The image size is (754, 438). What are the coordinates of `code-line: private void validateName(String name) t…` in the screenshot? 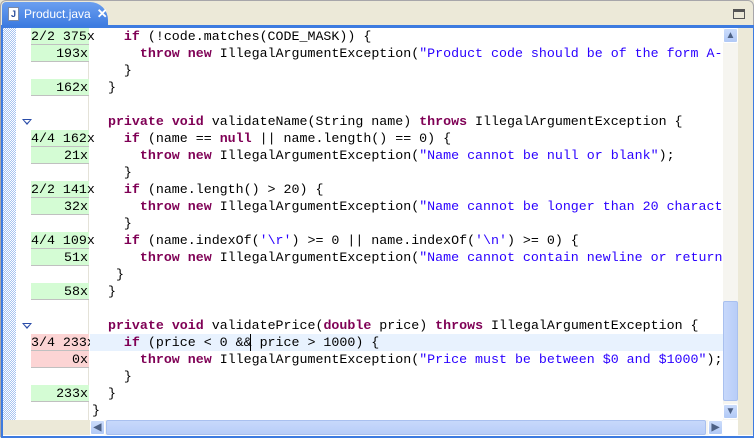 It's located at (406, 121).